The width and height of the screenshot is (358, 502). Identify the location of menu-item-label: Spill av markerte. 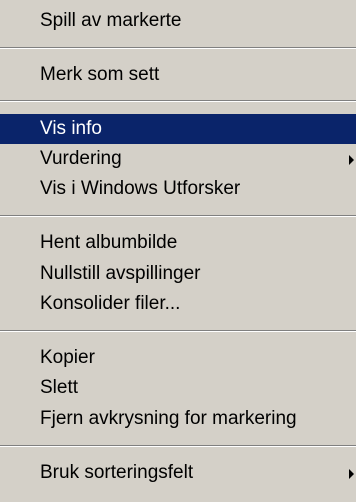
(111, 20).